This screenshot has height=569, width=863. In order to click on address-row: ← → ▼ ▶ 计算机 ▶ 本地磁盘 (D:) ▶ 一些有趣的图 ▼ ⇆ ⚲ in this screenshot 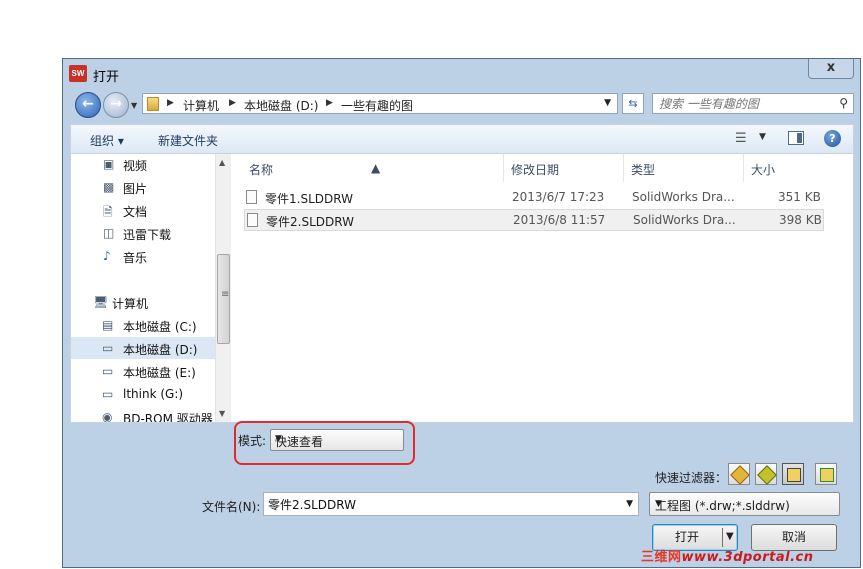, I will do `click(461, 105)`.